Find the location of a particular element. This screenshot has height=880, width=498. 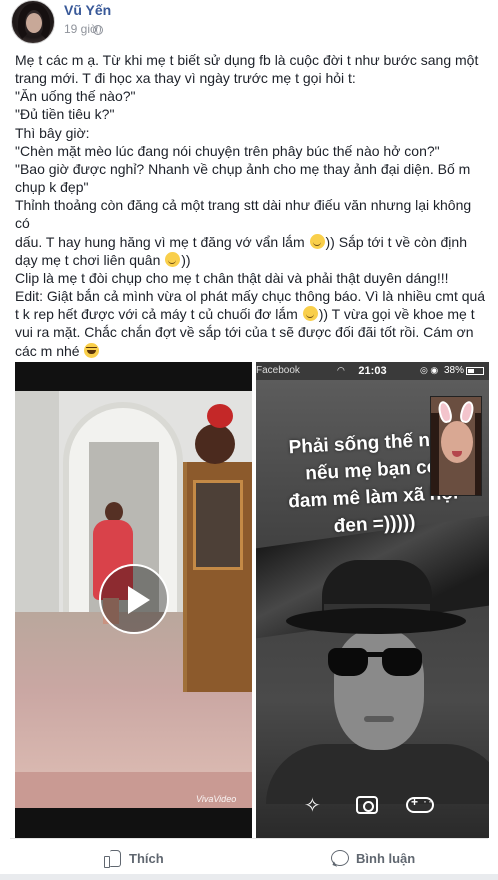

phone-camera-toolbar: ✧ is located at coordinates (372, 807).